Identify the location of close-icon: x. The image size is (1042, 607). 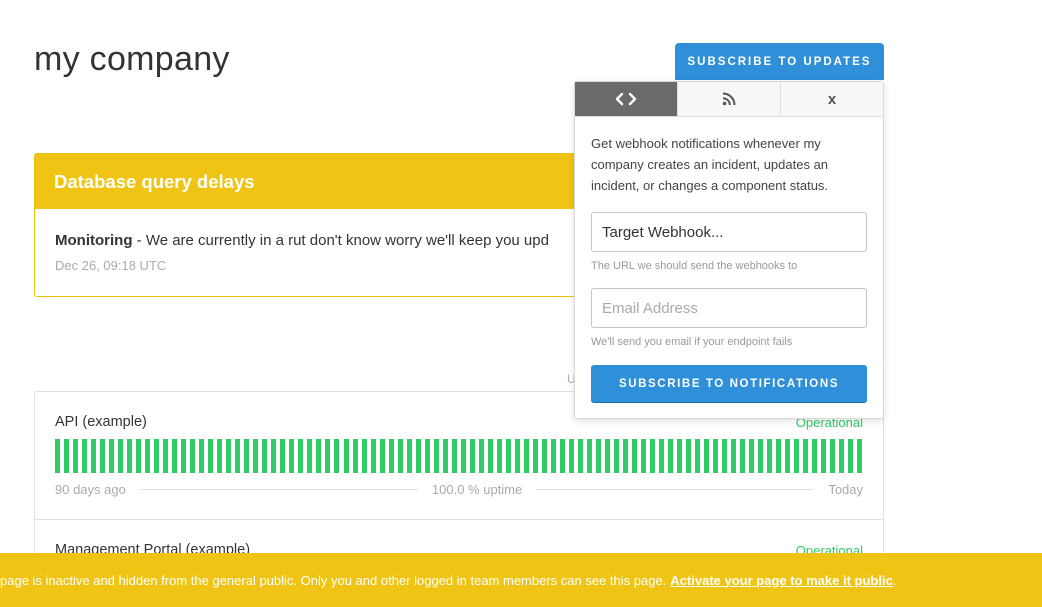
(832, 99).